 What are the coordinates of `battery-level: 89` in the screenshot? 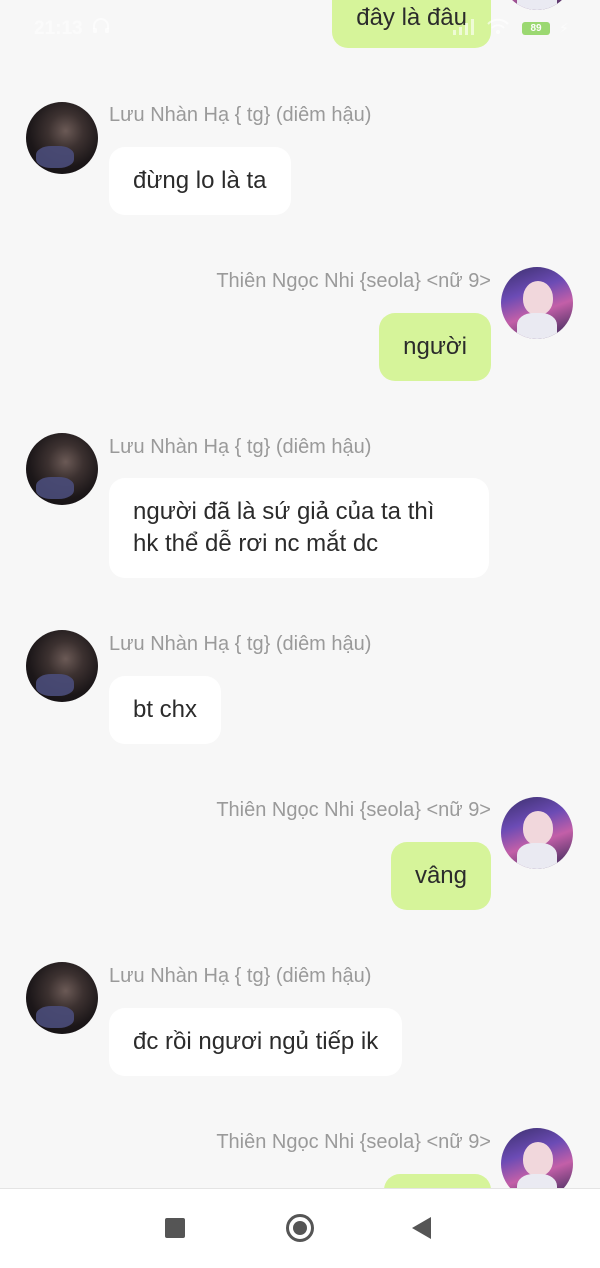 It's located at (536, 28).